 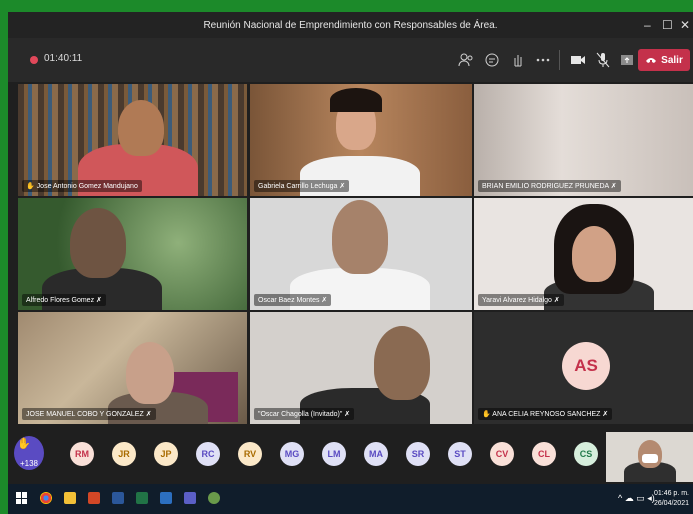 I want to click on windows-start-icon, so click(x=22, y=498).